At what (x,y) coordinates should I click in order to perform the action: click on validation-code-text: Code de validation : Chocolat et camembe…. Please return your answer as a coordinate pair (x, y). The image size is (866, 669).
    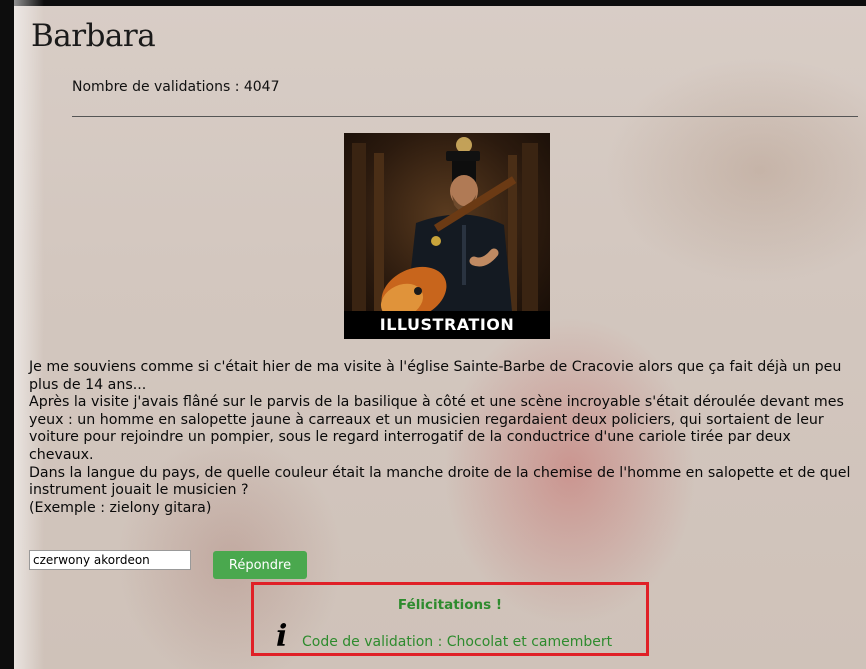
    Looking at the image, I should click on (457, 642).